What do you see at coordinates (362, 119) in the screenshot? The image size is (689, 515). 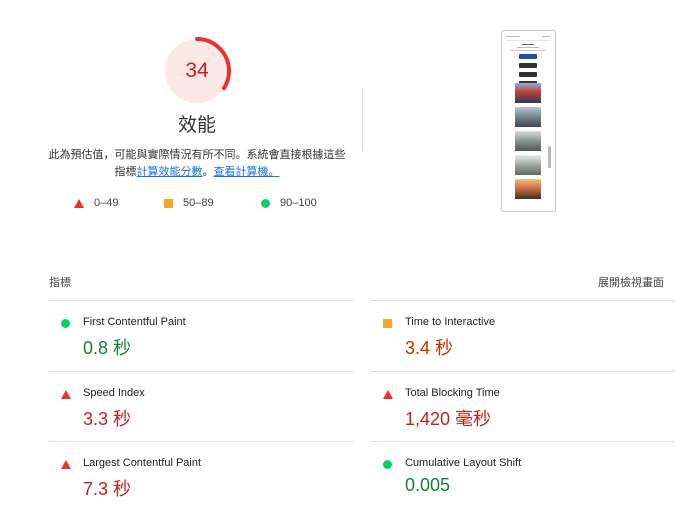 I see `vertical-divider` at bounding box center [362, 119].